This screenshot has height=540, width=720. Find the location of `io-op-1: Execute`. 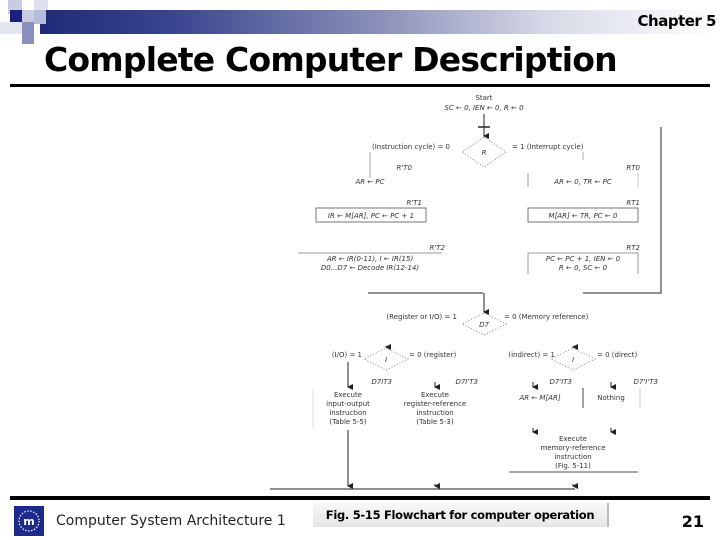

io-op-1: Execute is located at coordinates (348, 395).